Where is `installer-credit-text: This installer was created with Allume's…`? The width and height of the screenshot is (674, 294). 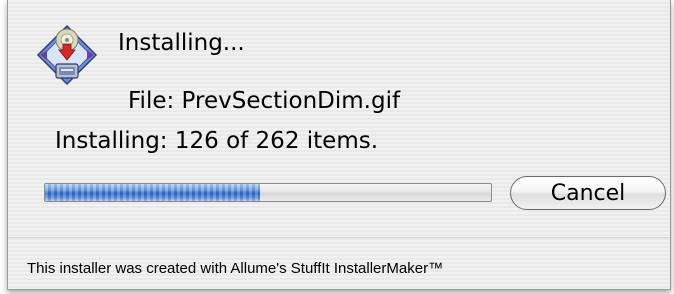
installer-credit-text: This installer was created with Allume's… is located at coordinates (235, 268).